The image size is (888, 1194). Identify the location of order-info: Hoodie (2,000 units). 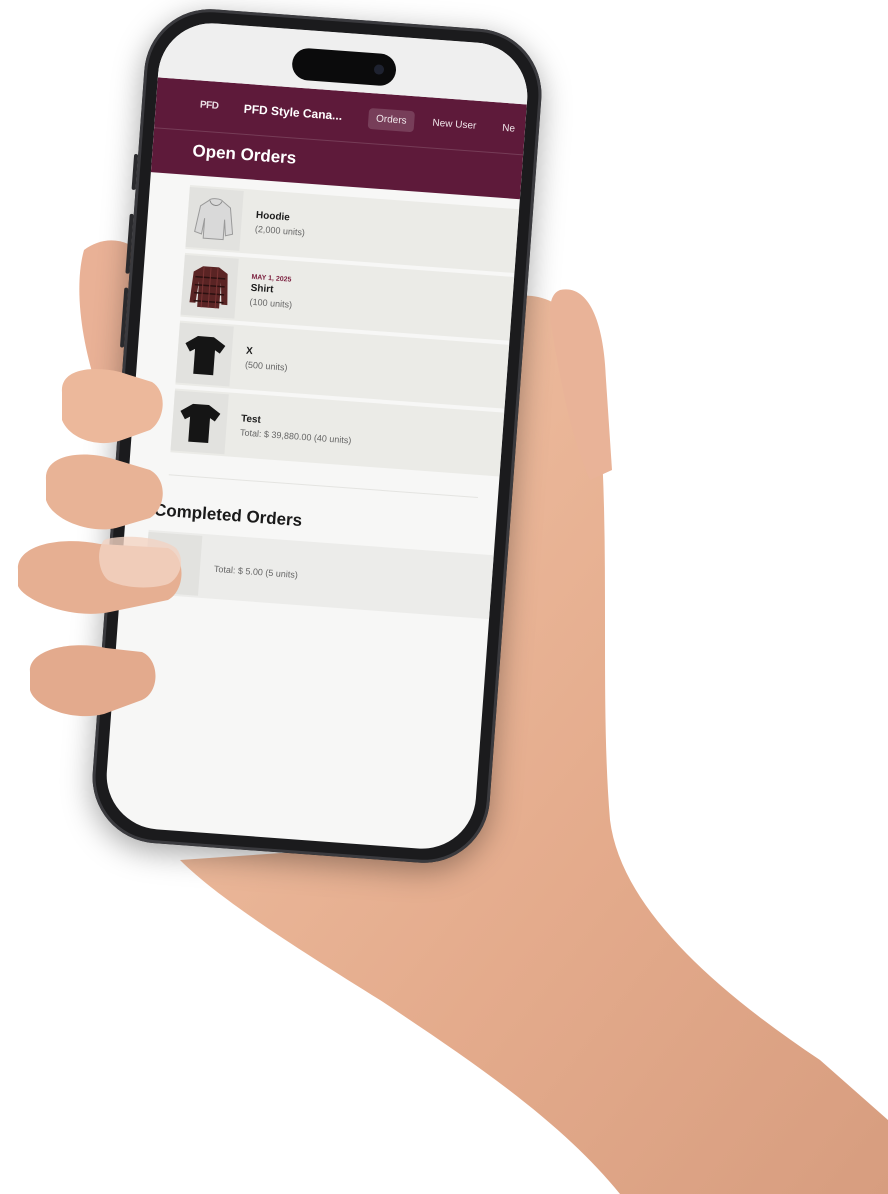
(274, 223).